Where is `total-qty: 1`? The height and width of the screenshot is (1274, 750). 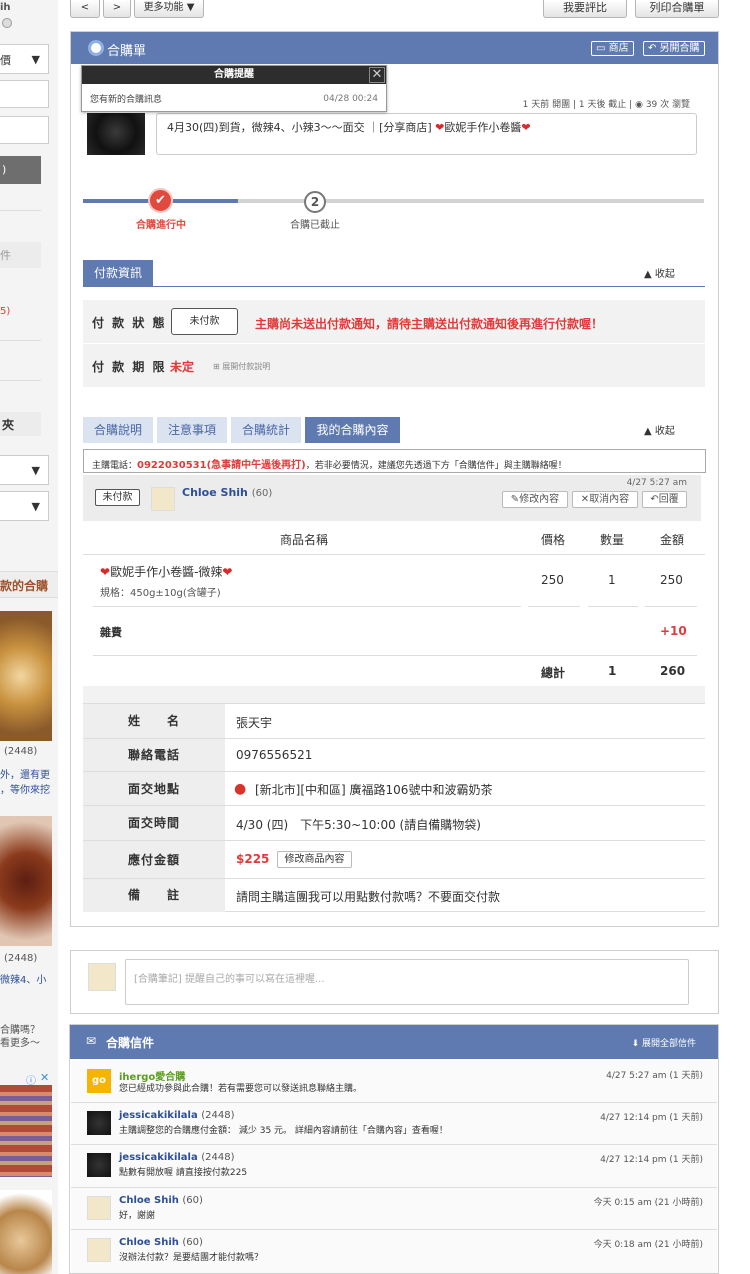
total-qty: 1 is located at coordinates (612, 671).